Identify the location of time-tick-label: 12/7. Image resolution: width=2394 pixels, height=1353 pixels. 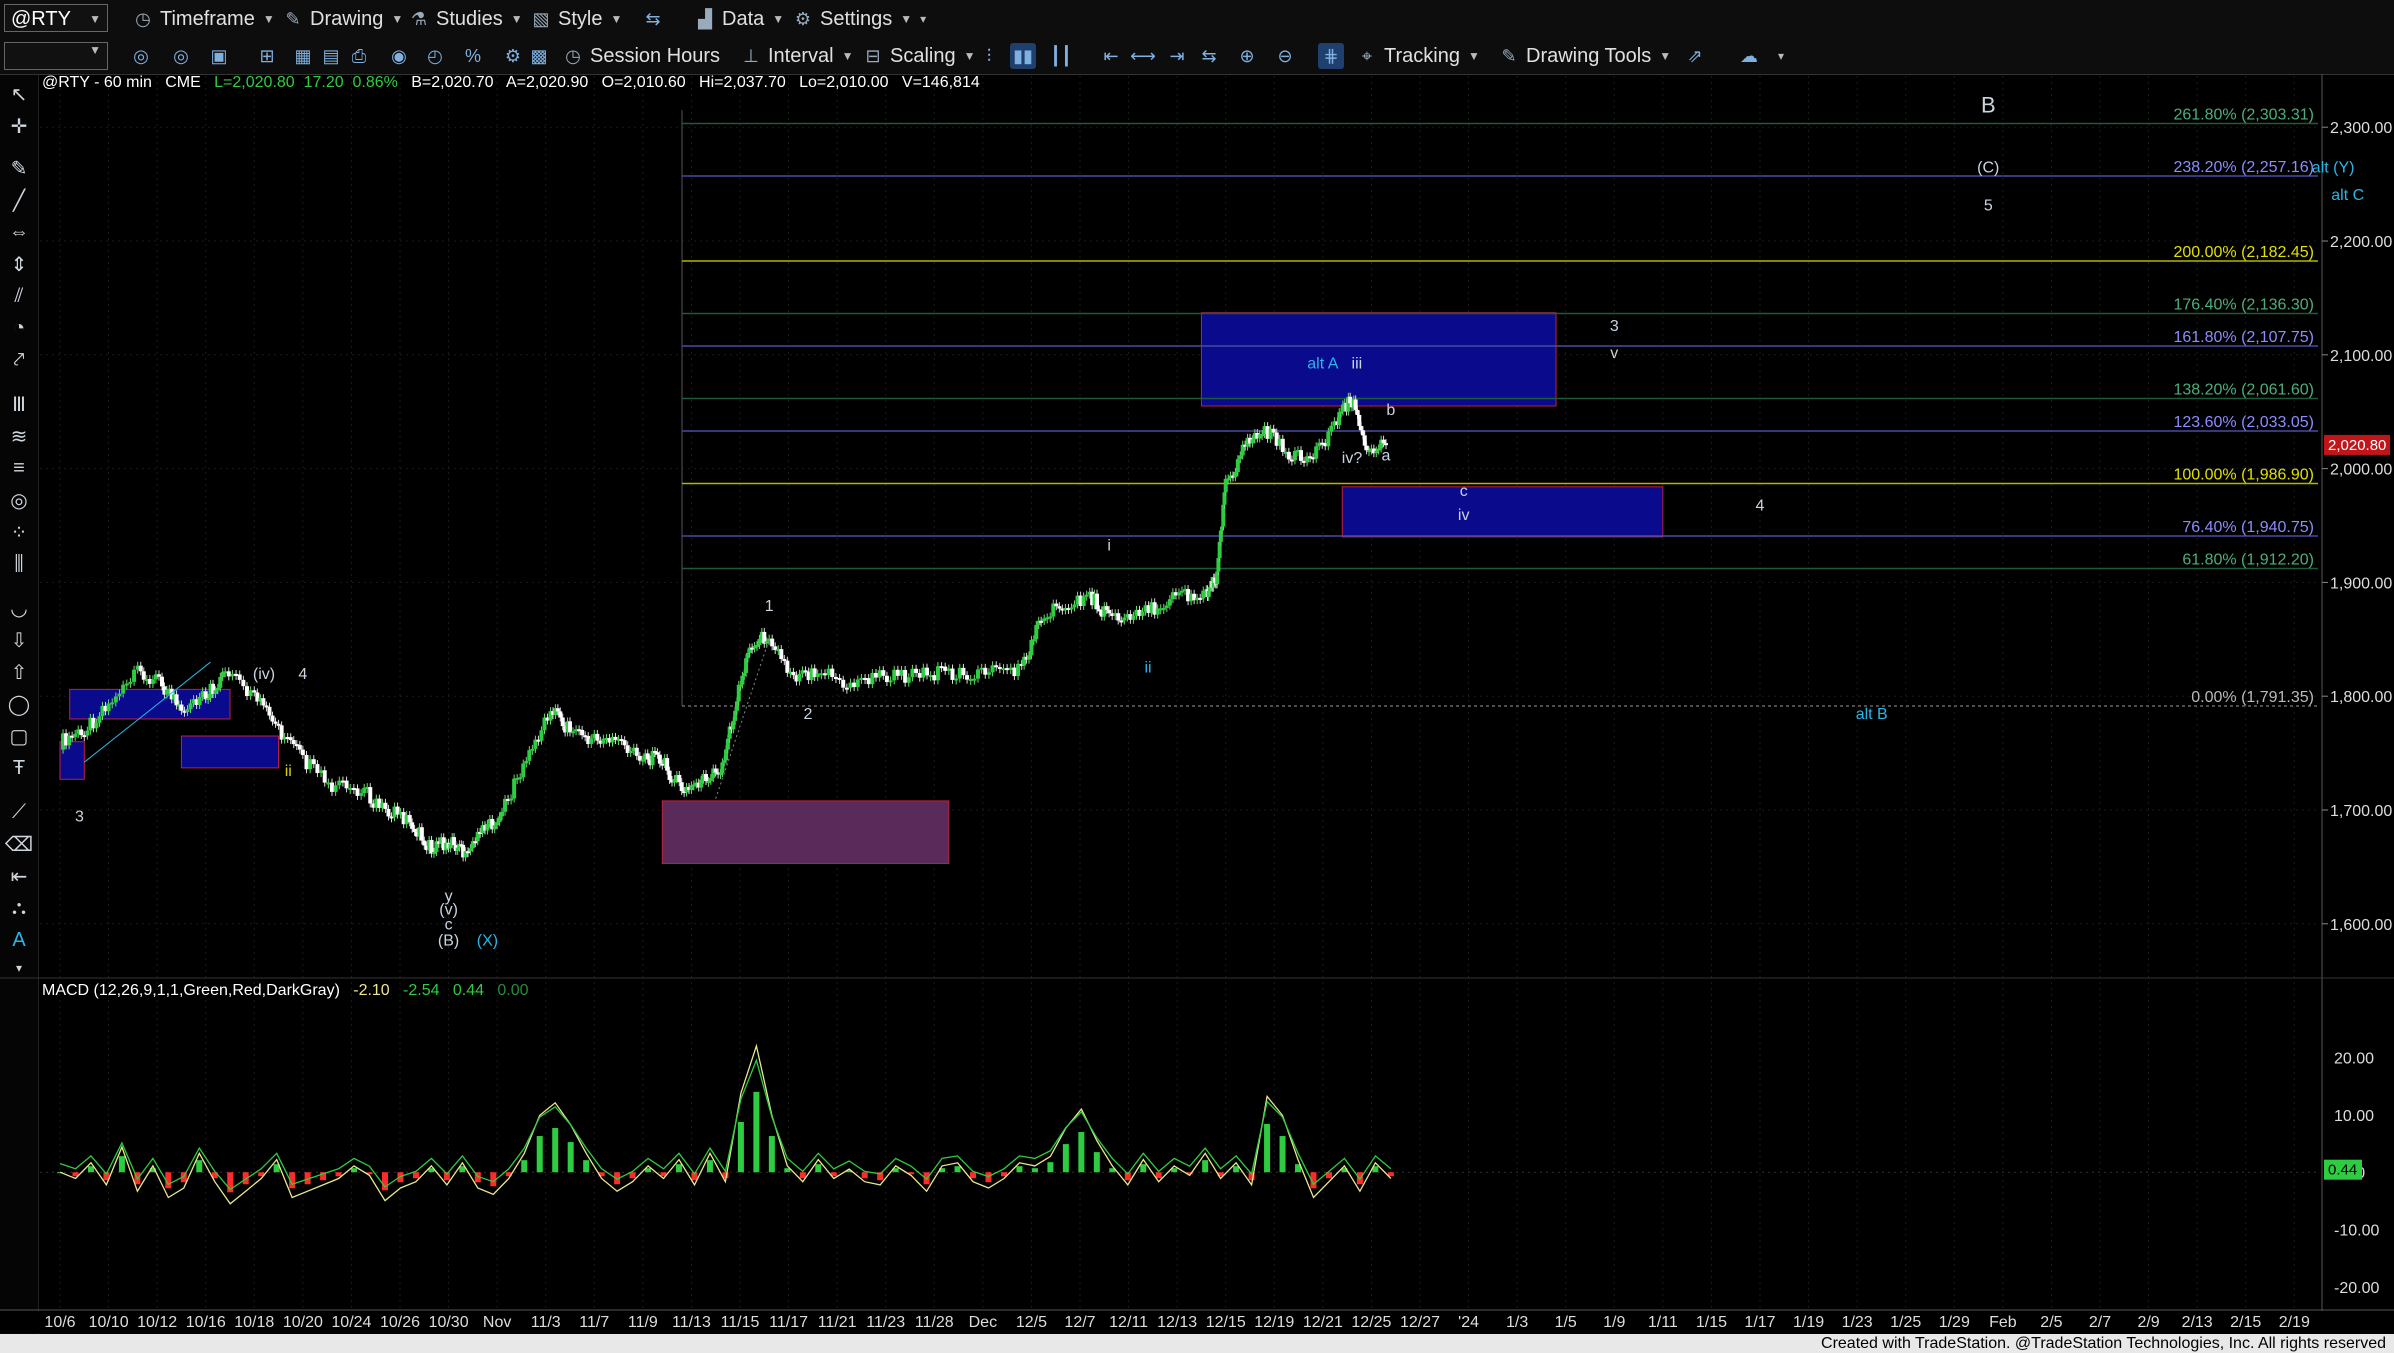
(1079, 1322).